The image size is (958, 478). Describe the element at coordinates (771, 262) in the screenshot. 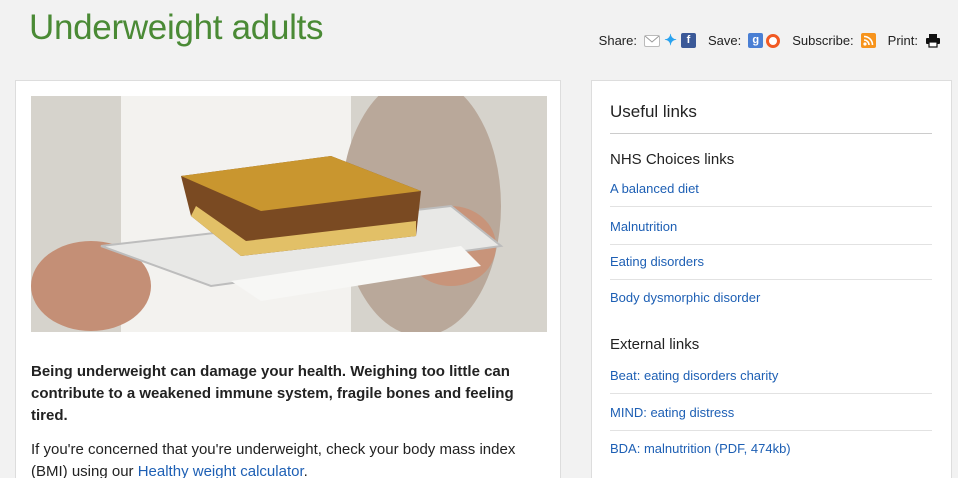

I see `link-eating-disorders: Eating disorders` at that location.